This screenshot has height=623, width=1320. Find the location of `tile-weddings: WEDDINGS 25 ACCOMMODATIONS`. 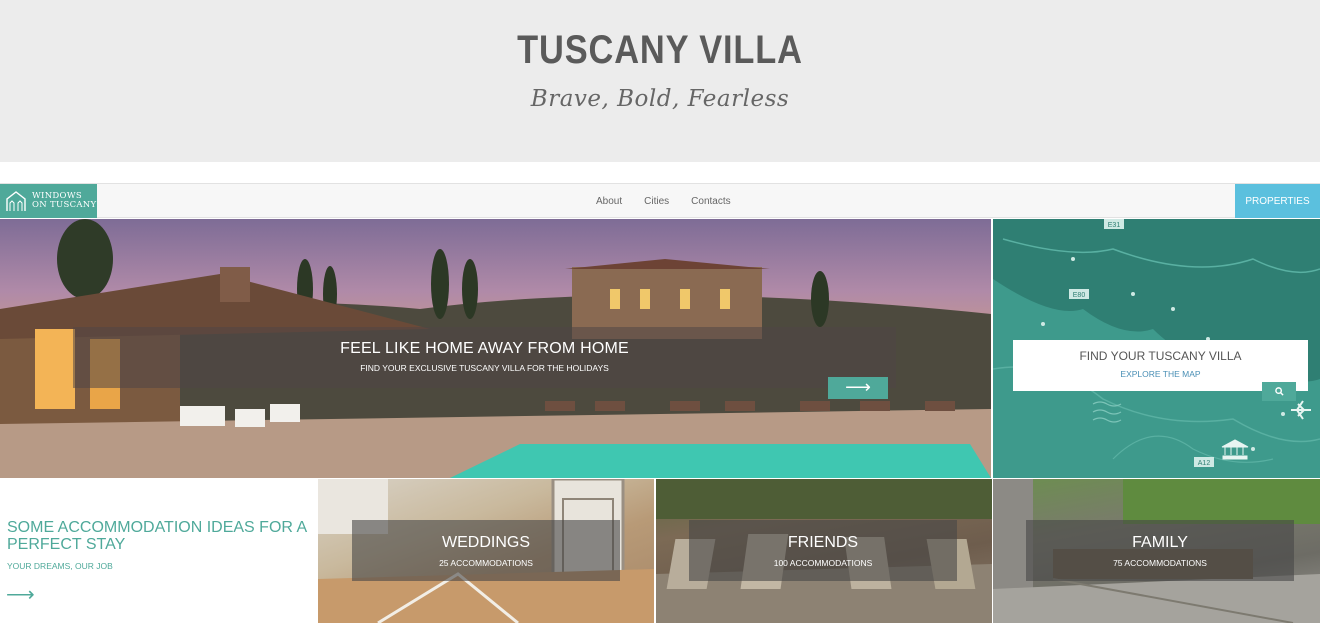

tile-weddings: WEDDINGS 25 ACCOMMODATIONS is located at coordinates (486, 551).